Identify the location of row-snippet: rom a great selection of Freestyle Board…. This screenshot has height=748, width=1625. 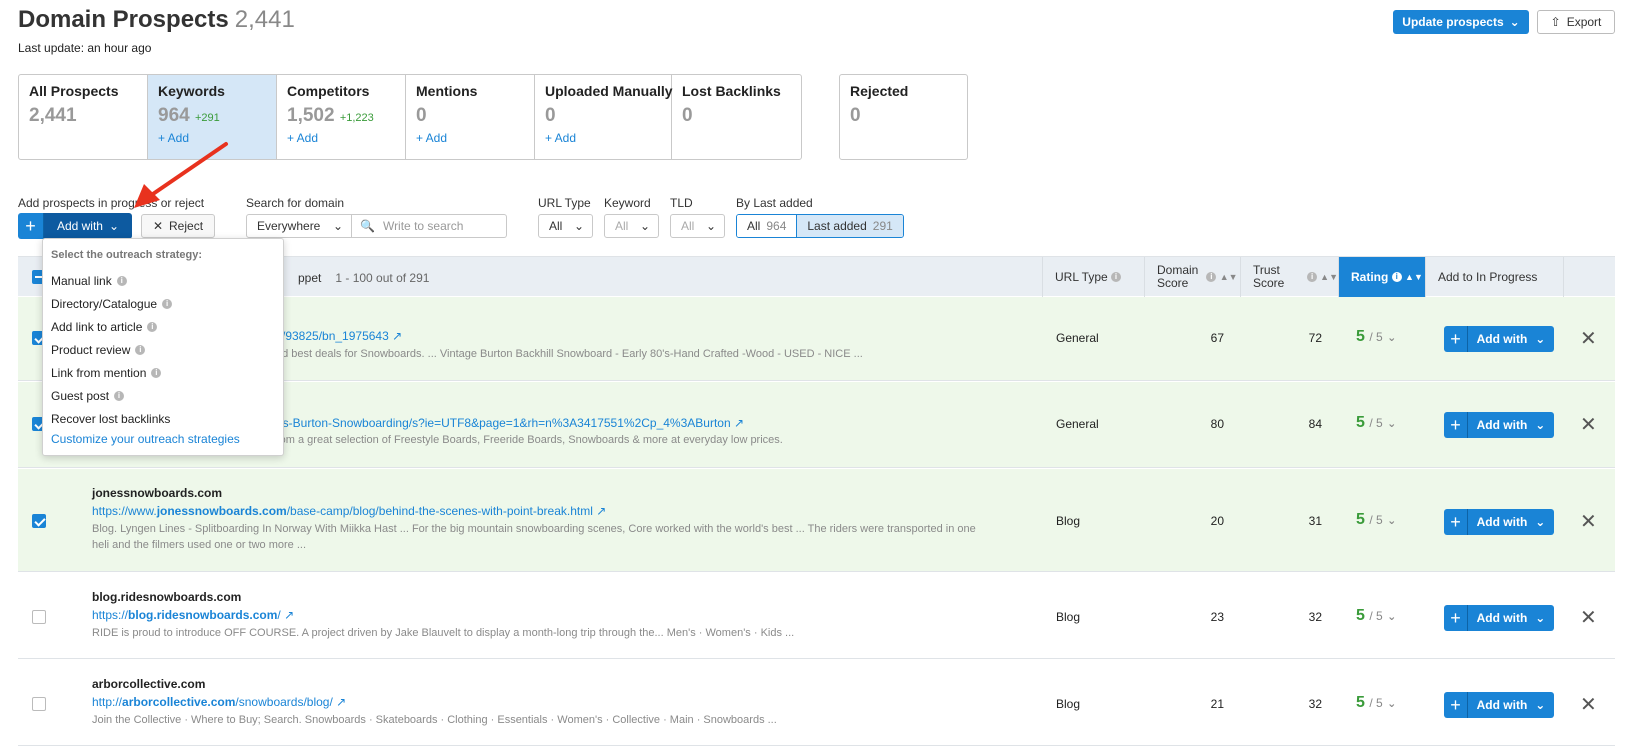
(529, 440).